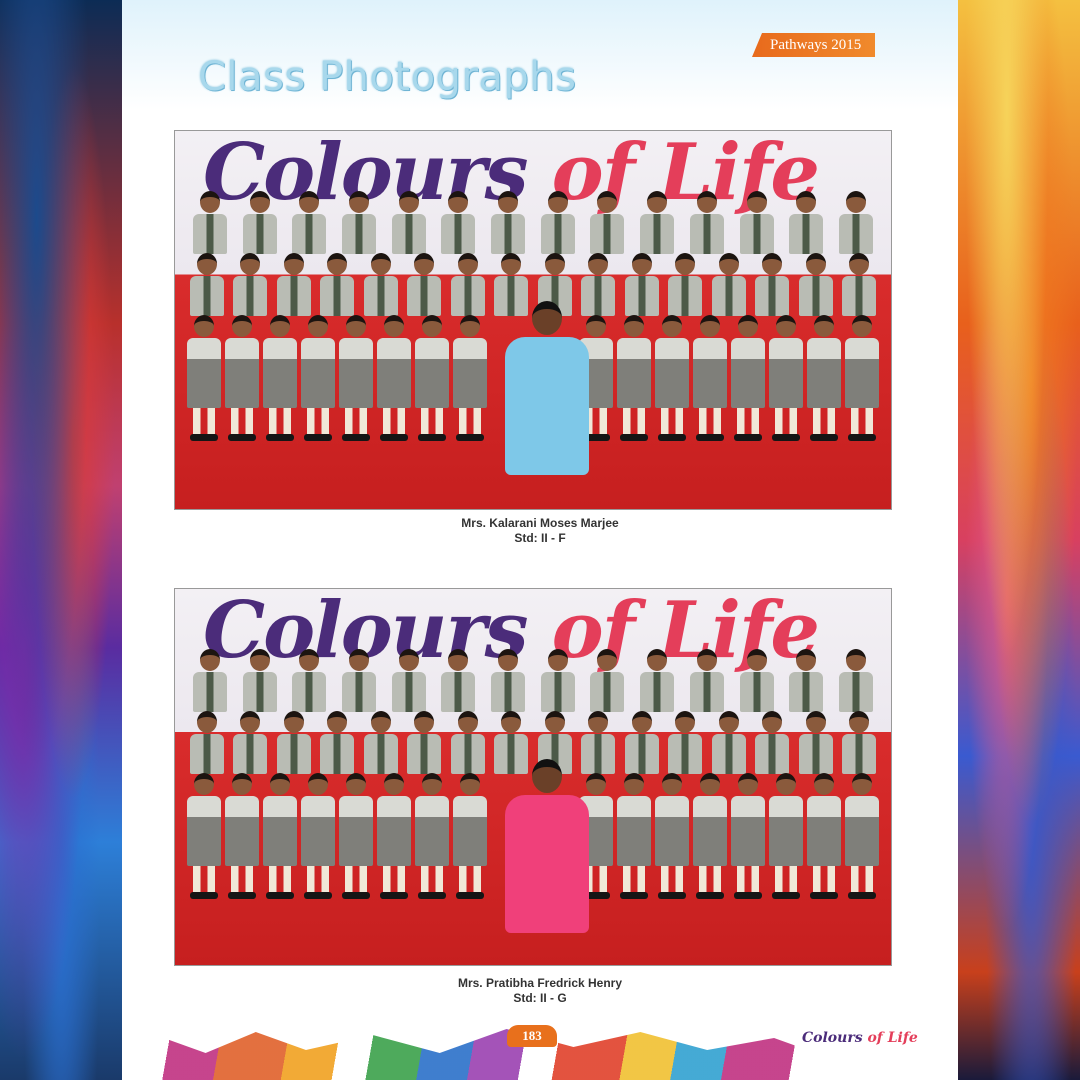 The width and height of the screenshot is (1080, 1080). Describe the element at coordinates (814, 45) in the screenshot. I see `publication-ribbon: Pathways 2015` at that location.